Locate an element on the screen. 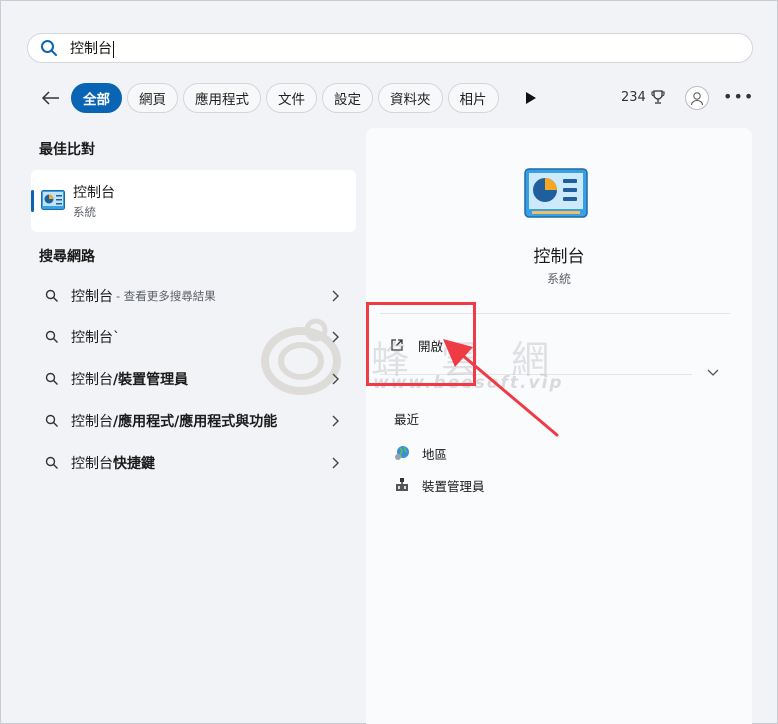  recent-item-device-manager: 裝置管理員 is located at coordinates (439, 485).